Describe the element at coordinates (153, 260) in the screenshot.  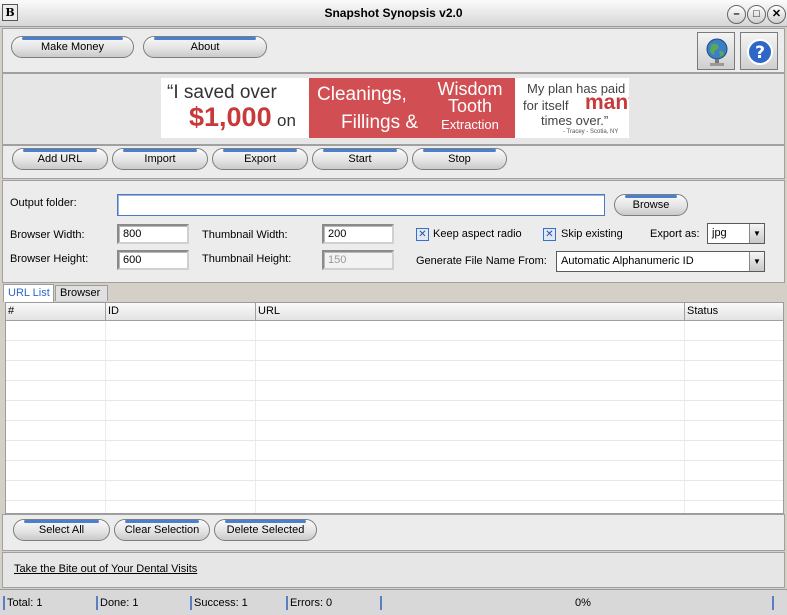
I see `browser-height-input: 600` at that location.